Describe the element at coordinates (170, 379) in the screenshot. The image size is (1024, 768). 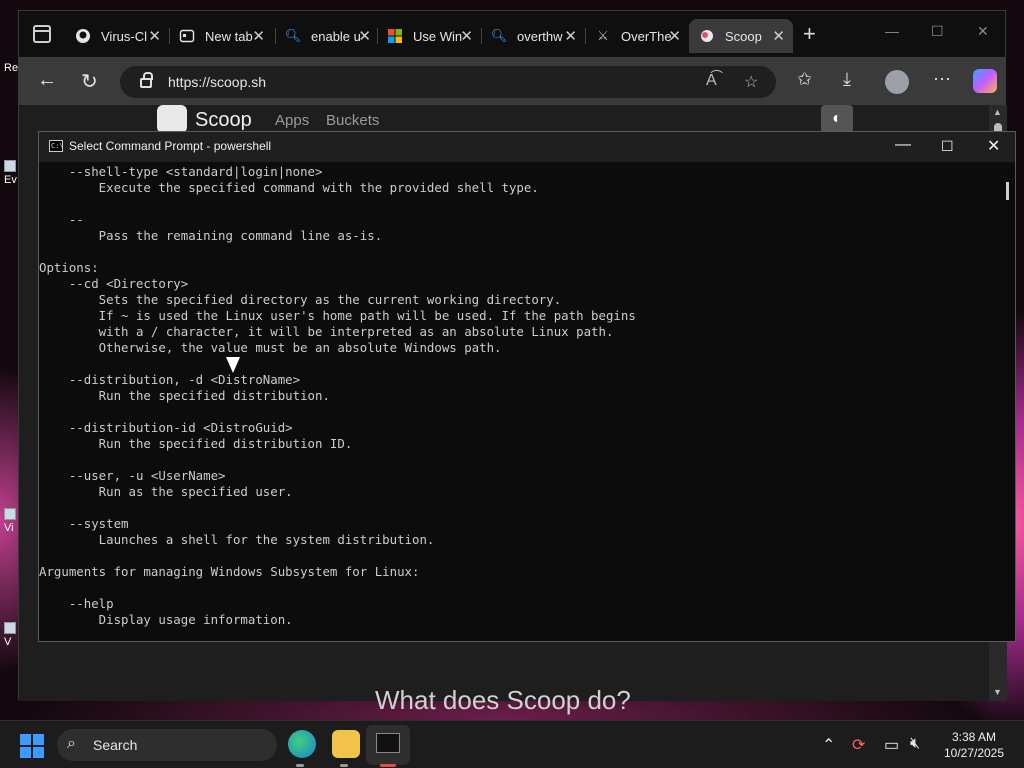
I see `console-line: --distribution, -d <DistroName>` at that location.